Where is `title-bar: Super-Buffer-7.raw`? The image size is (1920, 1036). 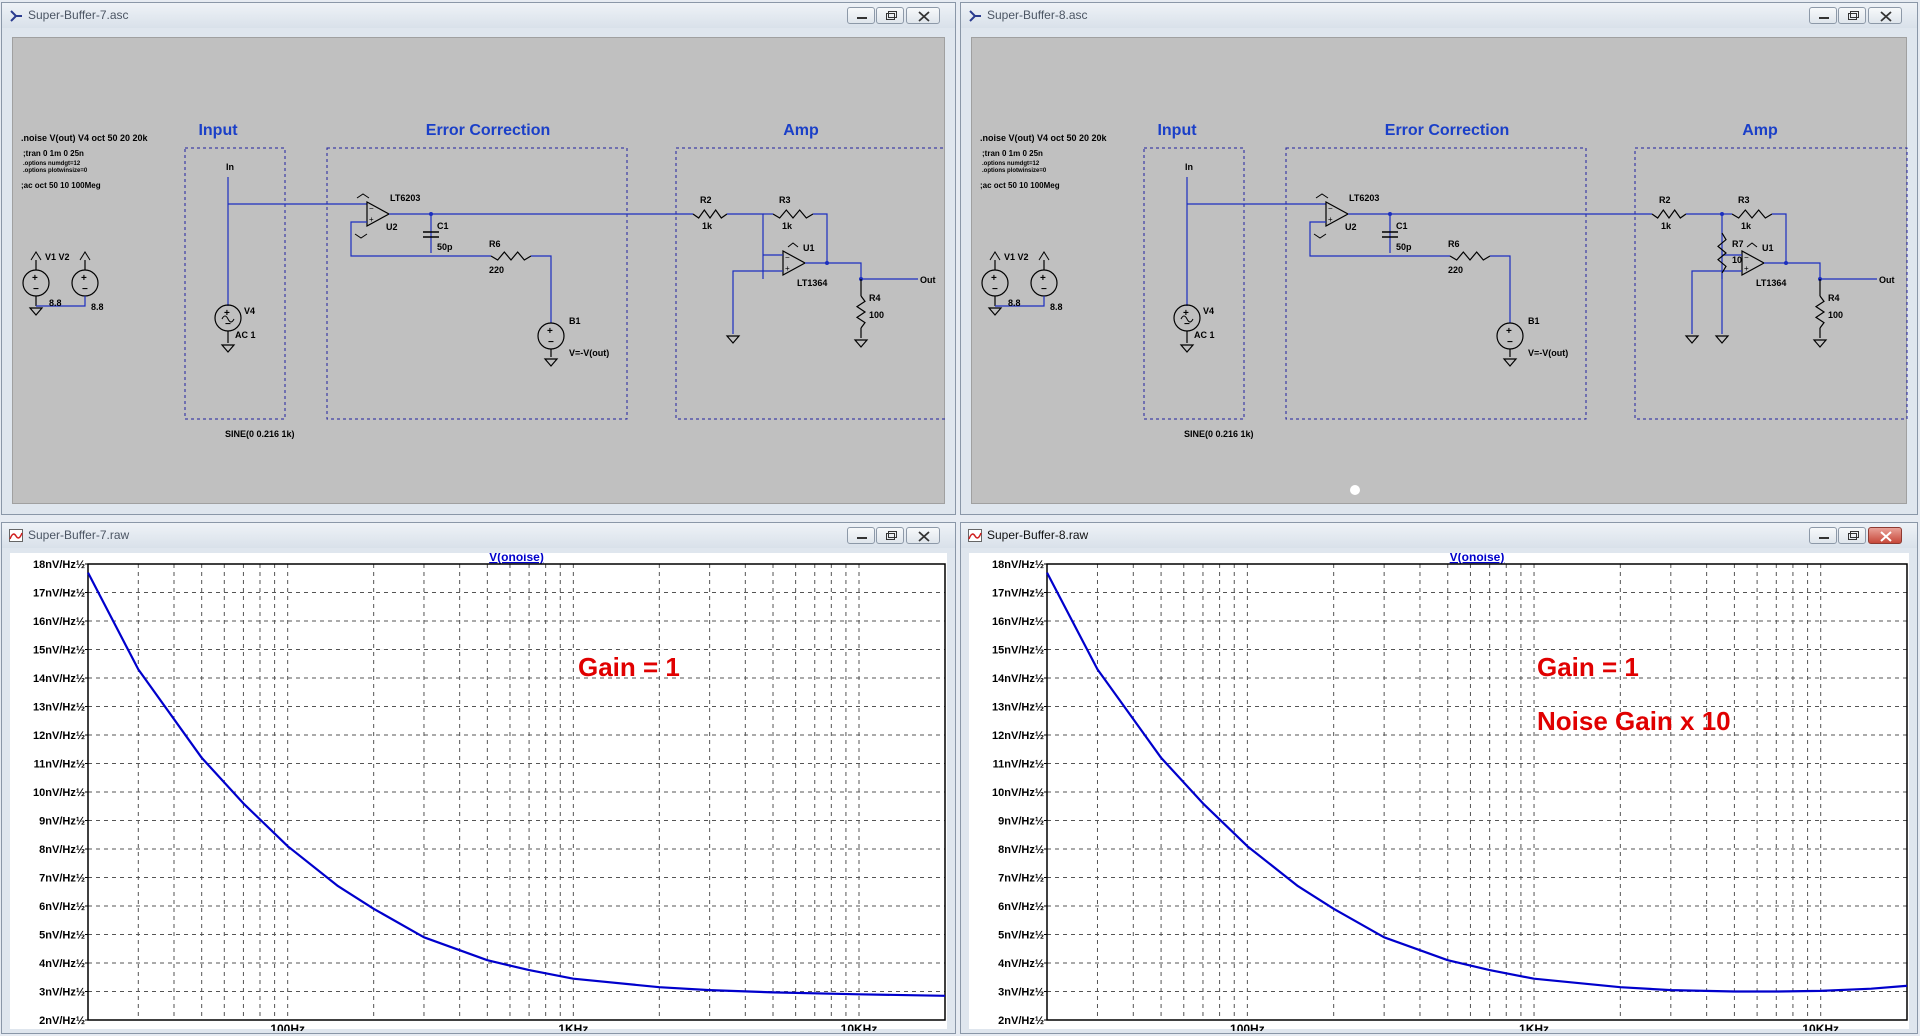 title-bar: Super-Buffer-7.raw is located at coordinates (478, 535).